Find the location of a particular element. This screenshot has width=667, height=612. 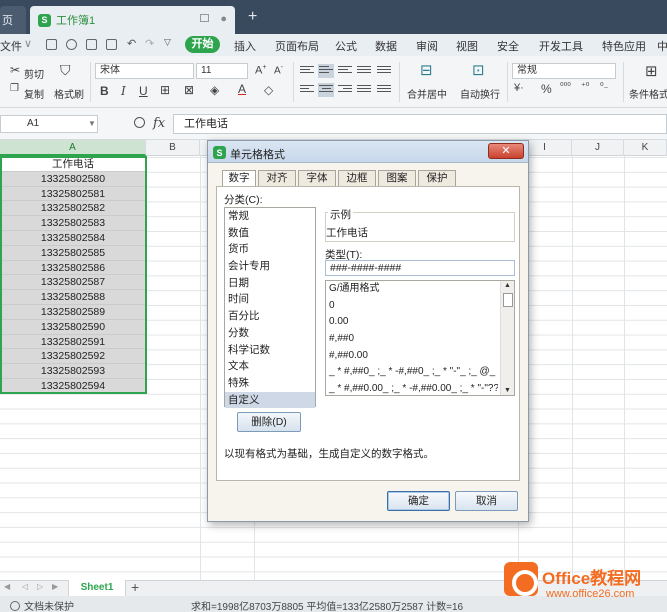

column-header-k: K is located at coordinates (645, 148).